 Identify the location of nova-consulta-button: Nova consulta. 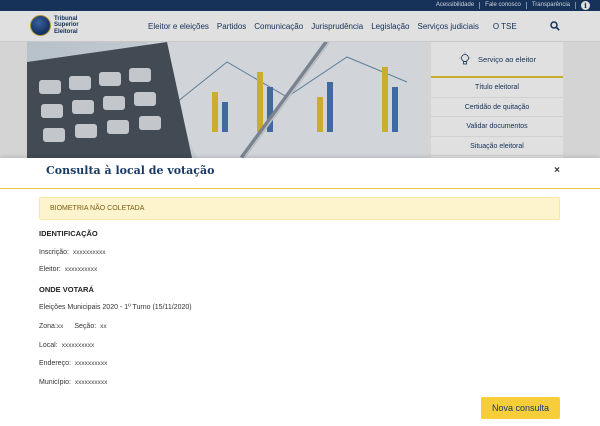
(520, 408).